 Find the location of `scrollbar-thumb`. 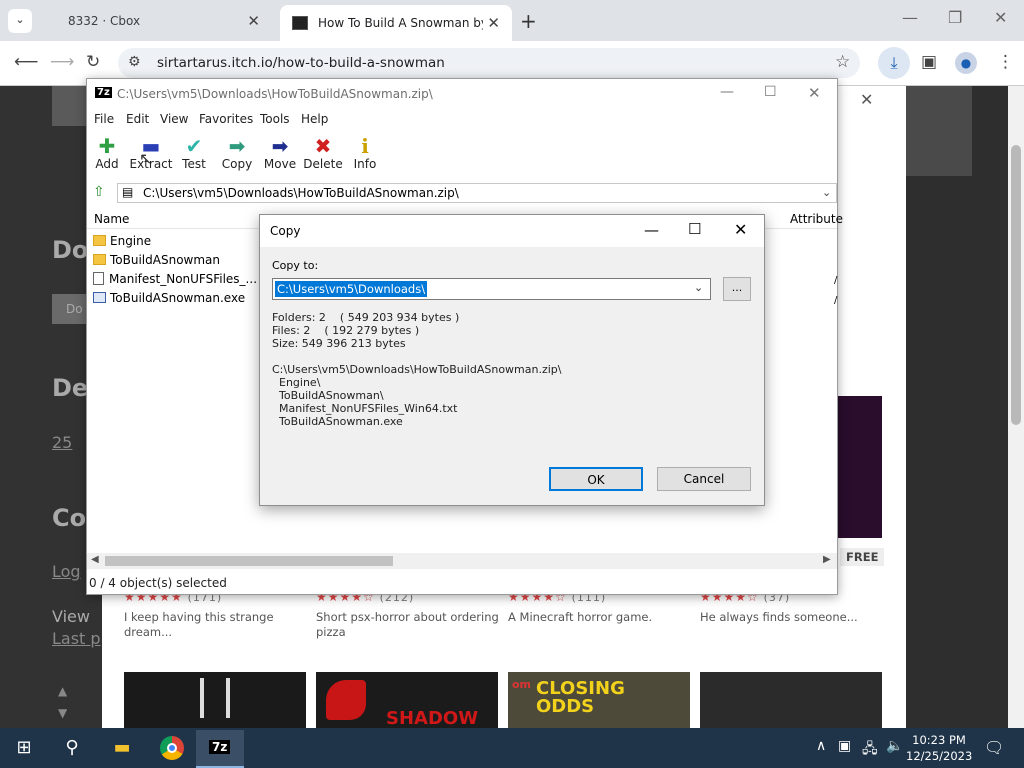

scrollbar-thumb is located at coordinates (249, 561).